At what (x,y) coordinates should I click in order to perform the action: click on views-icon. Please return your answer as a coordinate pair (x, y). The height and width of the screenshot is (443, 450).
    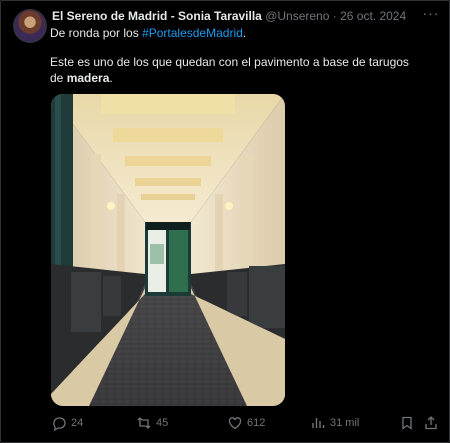
    Looking at the image, I should click on (318, 423).